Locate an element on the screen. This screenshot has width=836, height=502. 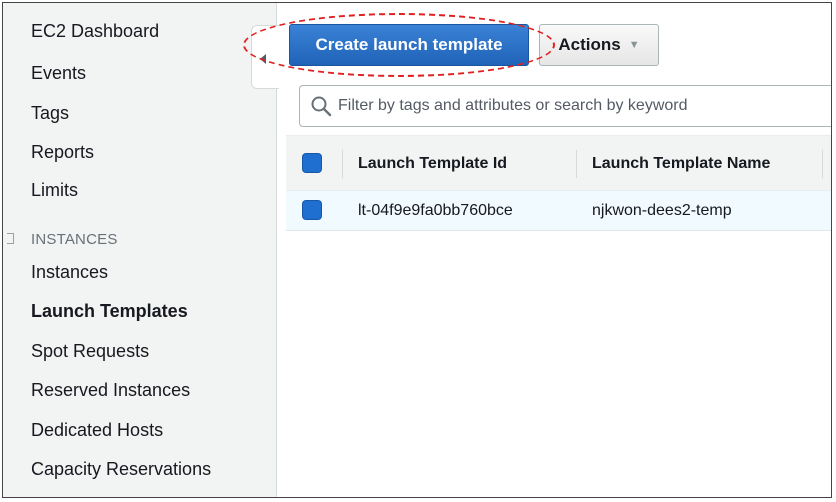
sidebar-item-limits: Limits is located at coordinates (54, 190).